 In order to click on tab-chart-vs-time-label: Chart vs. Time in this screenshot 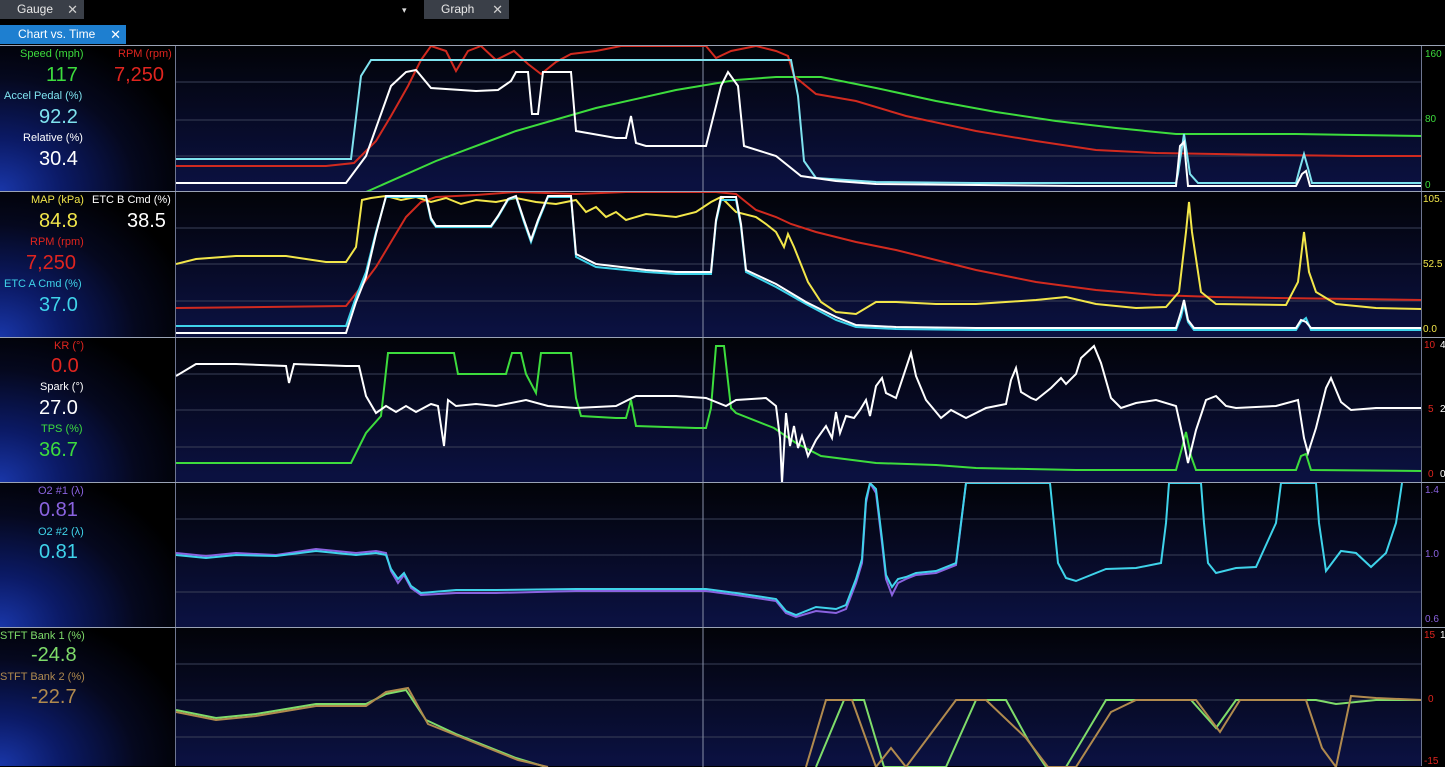, I will do `click(57, 34)`.